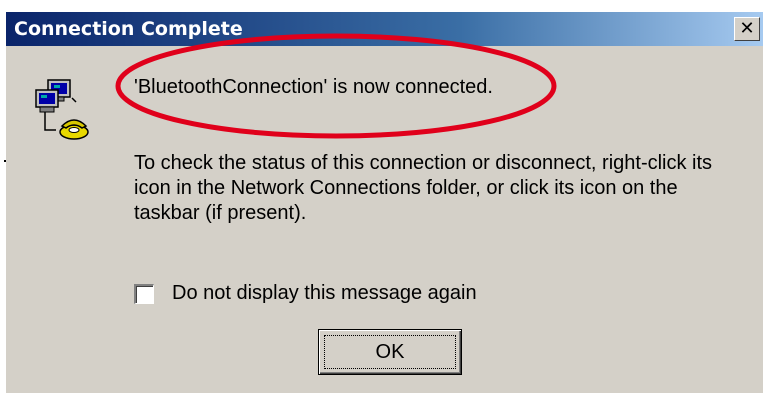  What do you see at coordinates (62, 109) in the screenshot?
I see `network-connection-icon` at bounding box center [62, 109].